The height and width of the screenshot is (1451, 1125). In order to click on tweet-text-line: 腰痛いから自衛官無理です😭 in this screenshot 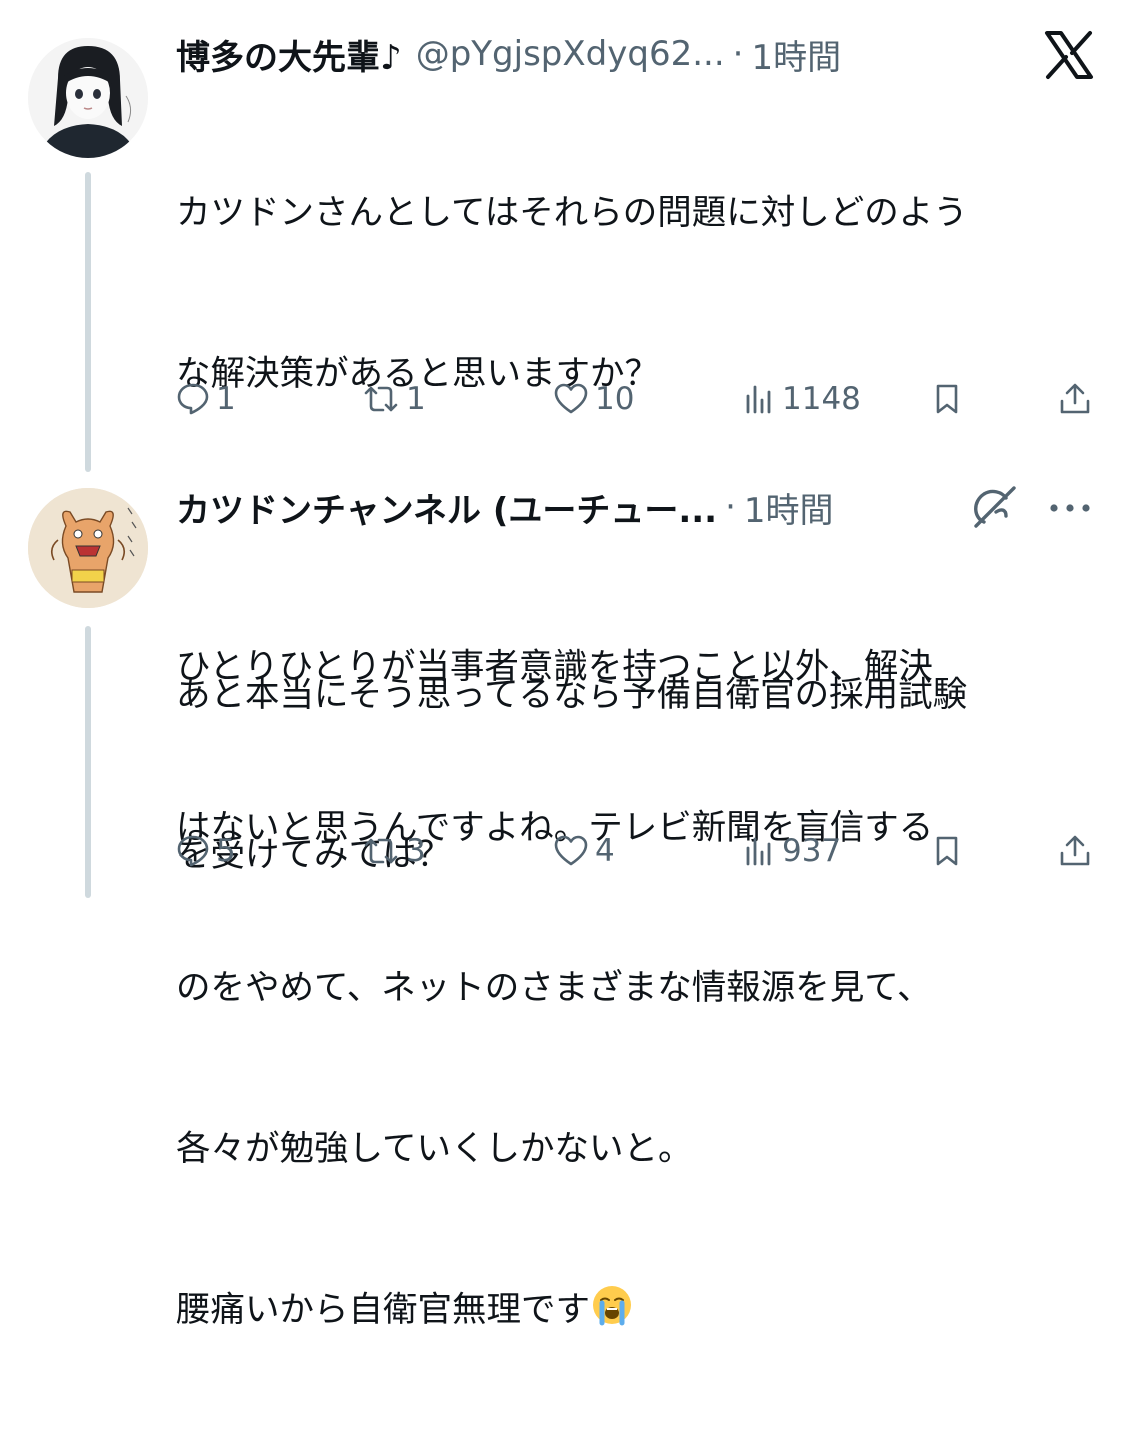, I will do `click(636, 1313)`.